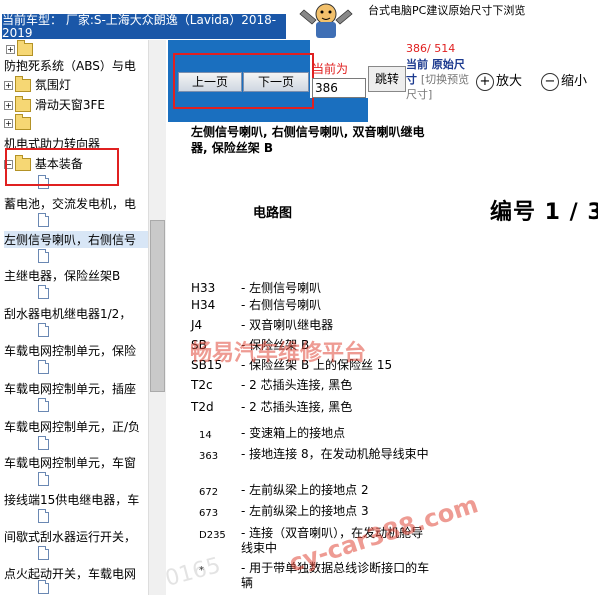 The height and width of the screenshot is (595, 598). I want to click on toolbar-blue-panel, so click(339, 110).